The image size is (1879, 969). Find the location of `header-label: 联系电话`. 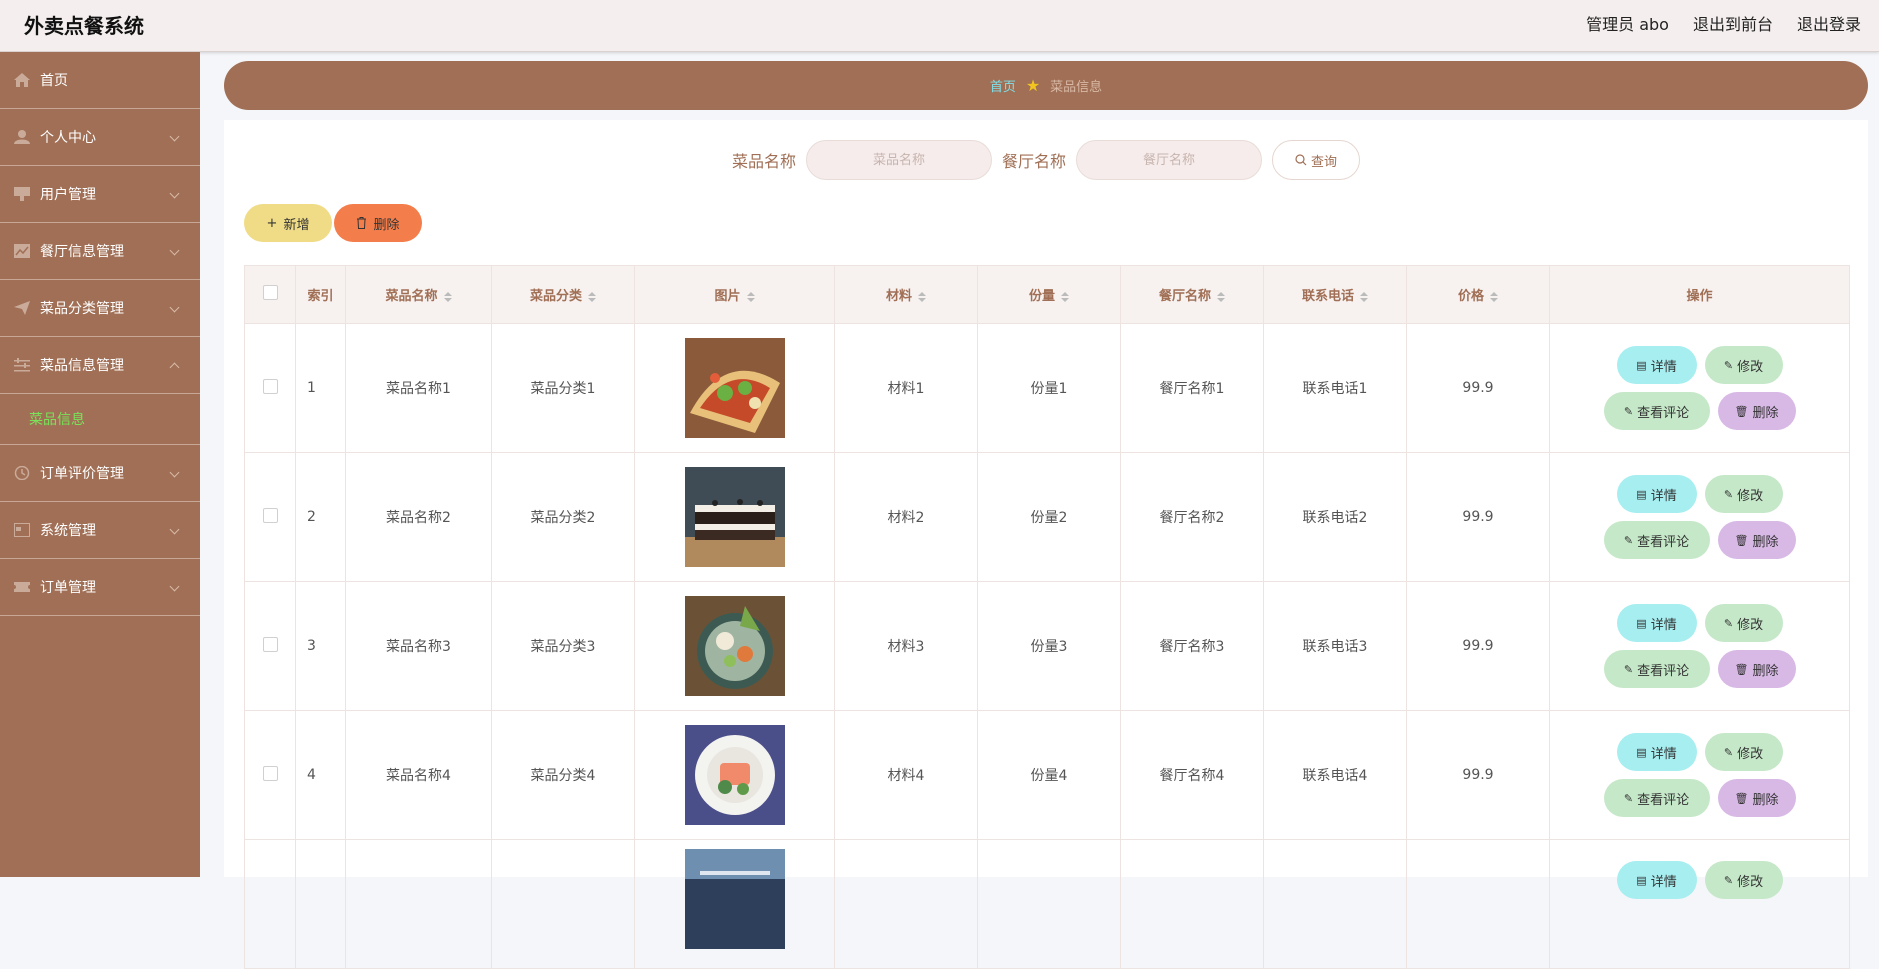

header-label: 联系电话 is located at coordinates (1327, 296).